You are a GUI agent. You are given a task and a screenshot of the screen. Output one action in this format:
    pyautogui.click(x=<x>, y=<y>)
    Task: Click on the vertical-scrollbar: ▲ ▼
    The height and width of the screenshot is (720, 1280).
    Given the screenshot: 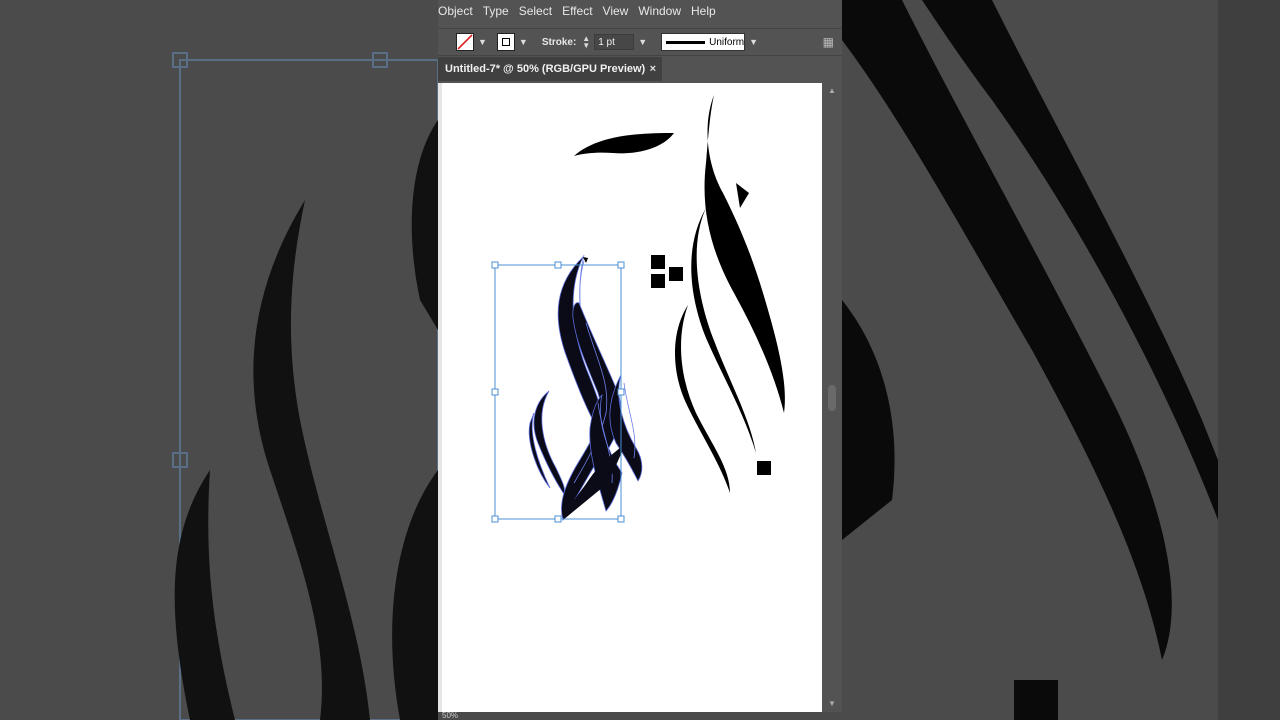 What is the action you would take?
    pyautogui.click(x=832, y=397)
    